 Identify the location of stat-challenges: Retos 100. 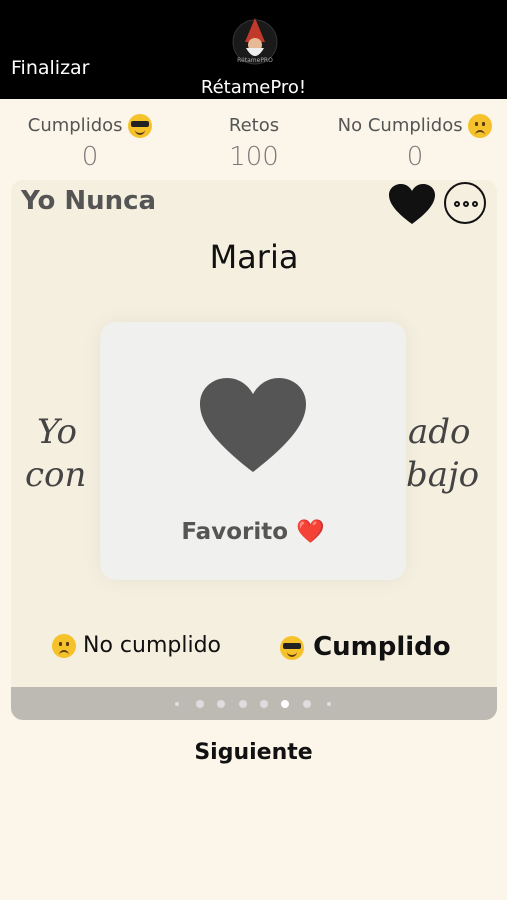
(254, 143).